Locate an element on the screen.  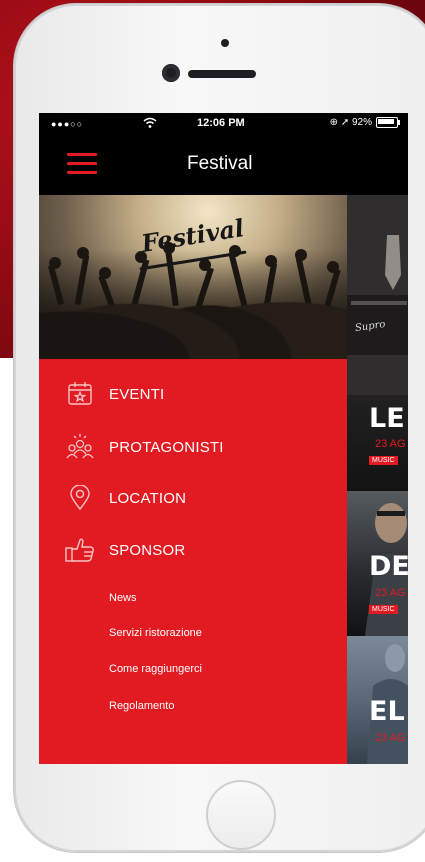
location-pin-icon is located at coordinates (80, 498).